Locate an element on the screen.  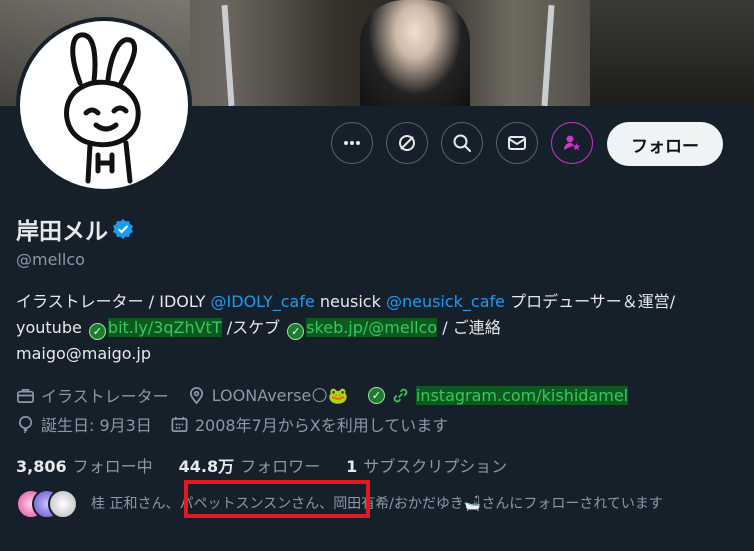
subscribe-icon is located at coordinates (572, 143).